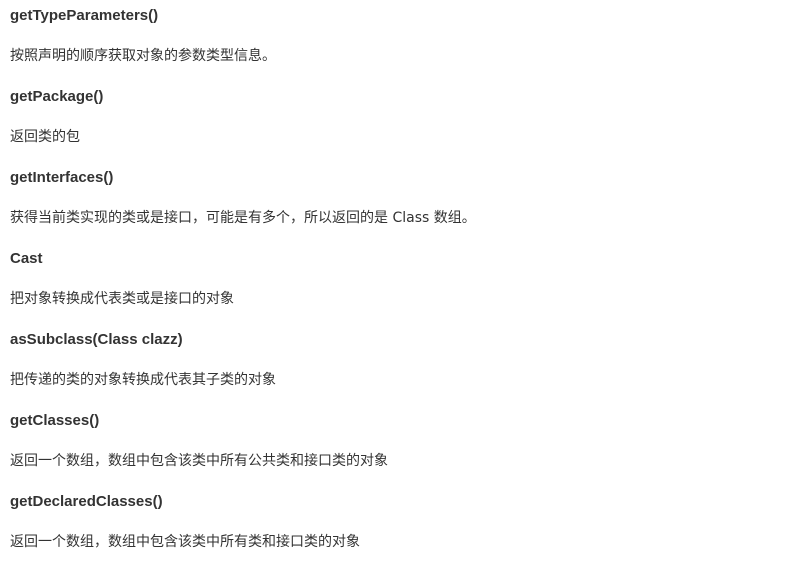 The image size is (802, 564). Describe the element at coordinates (243, 218) in the screenshot. I see `method-description: 获得当前类实现的类或是接口，可能是有多个，所以返回的是 Class 数组。` at that location.